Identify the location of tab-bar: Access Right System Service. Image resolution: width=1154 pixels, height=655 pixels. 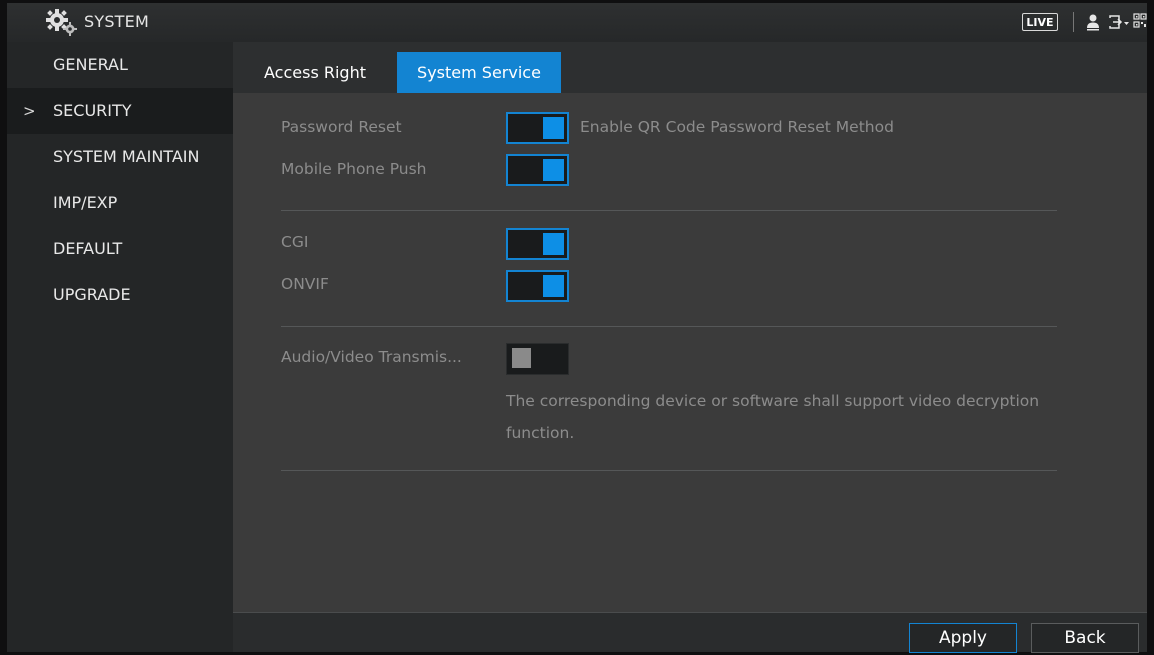
(690, 67).